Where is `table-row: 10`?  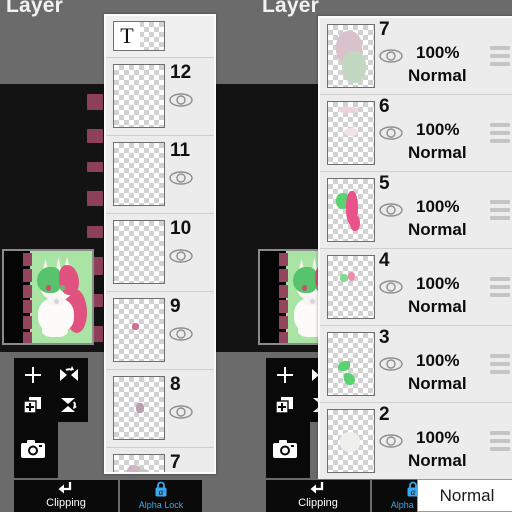 table-row: 10 is located at coordinates (160, 253).